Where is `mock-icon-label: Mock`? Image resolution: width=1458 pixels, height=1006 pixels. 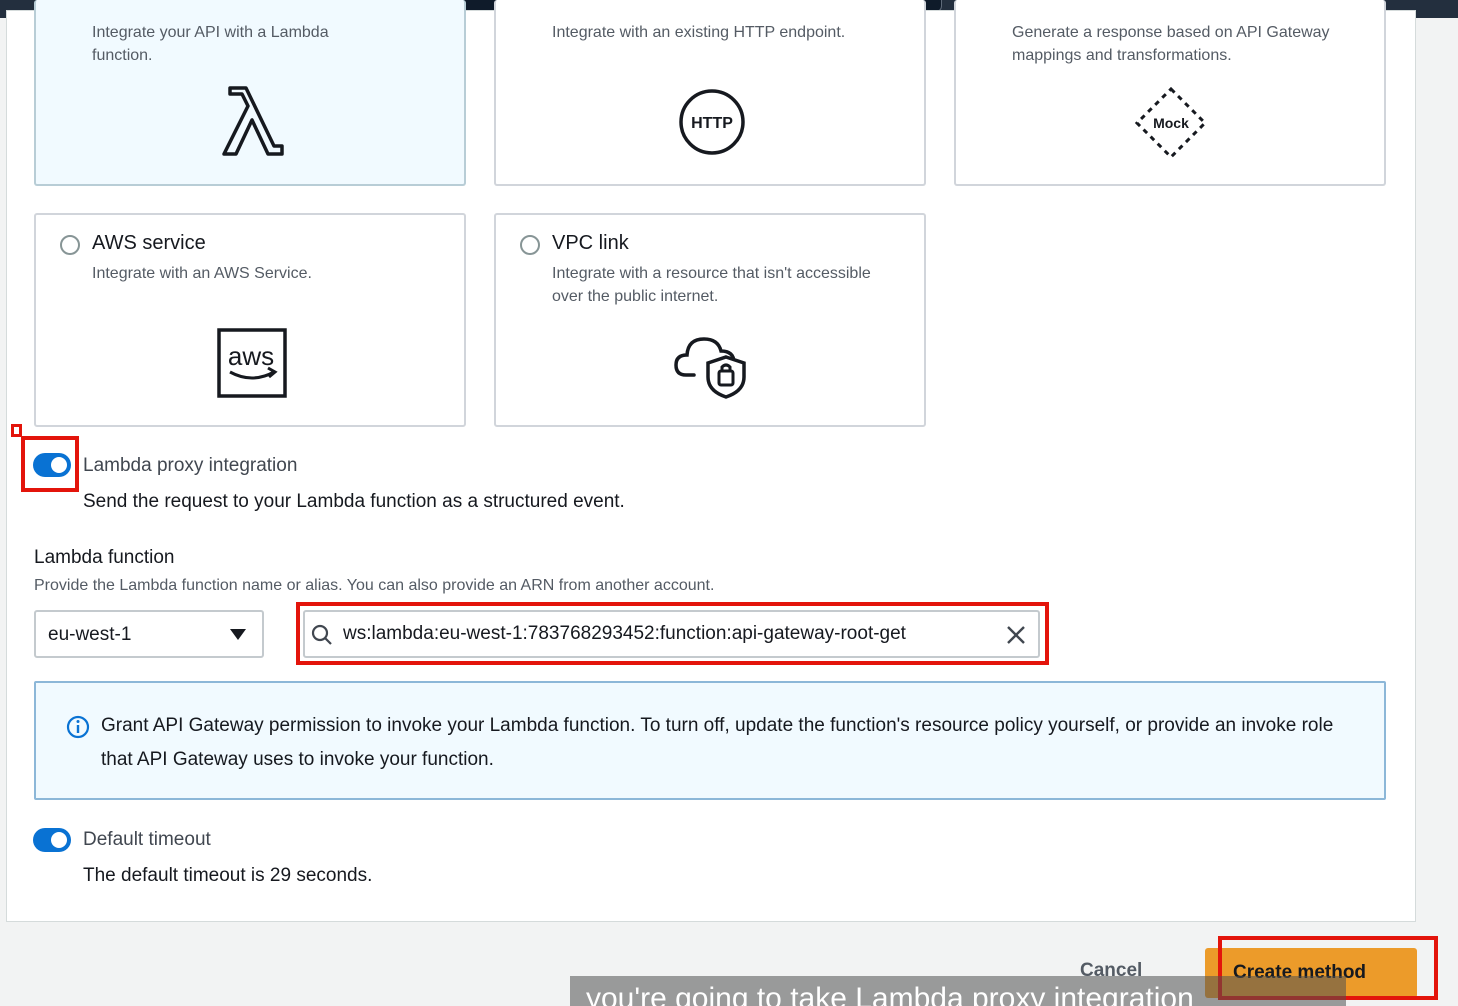 mock-icon-label: Mock is located at coordinates (1171, 123).